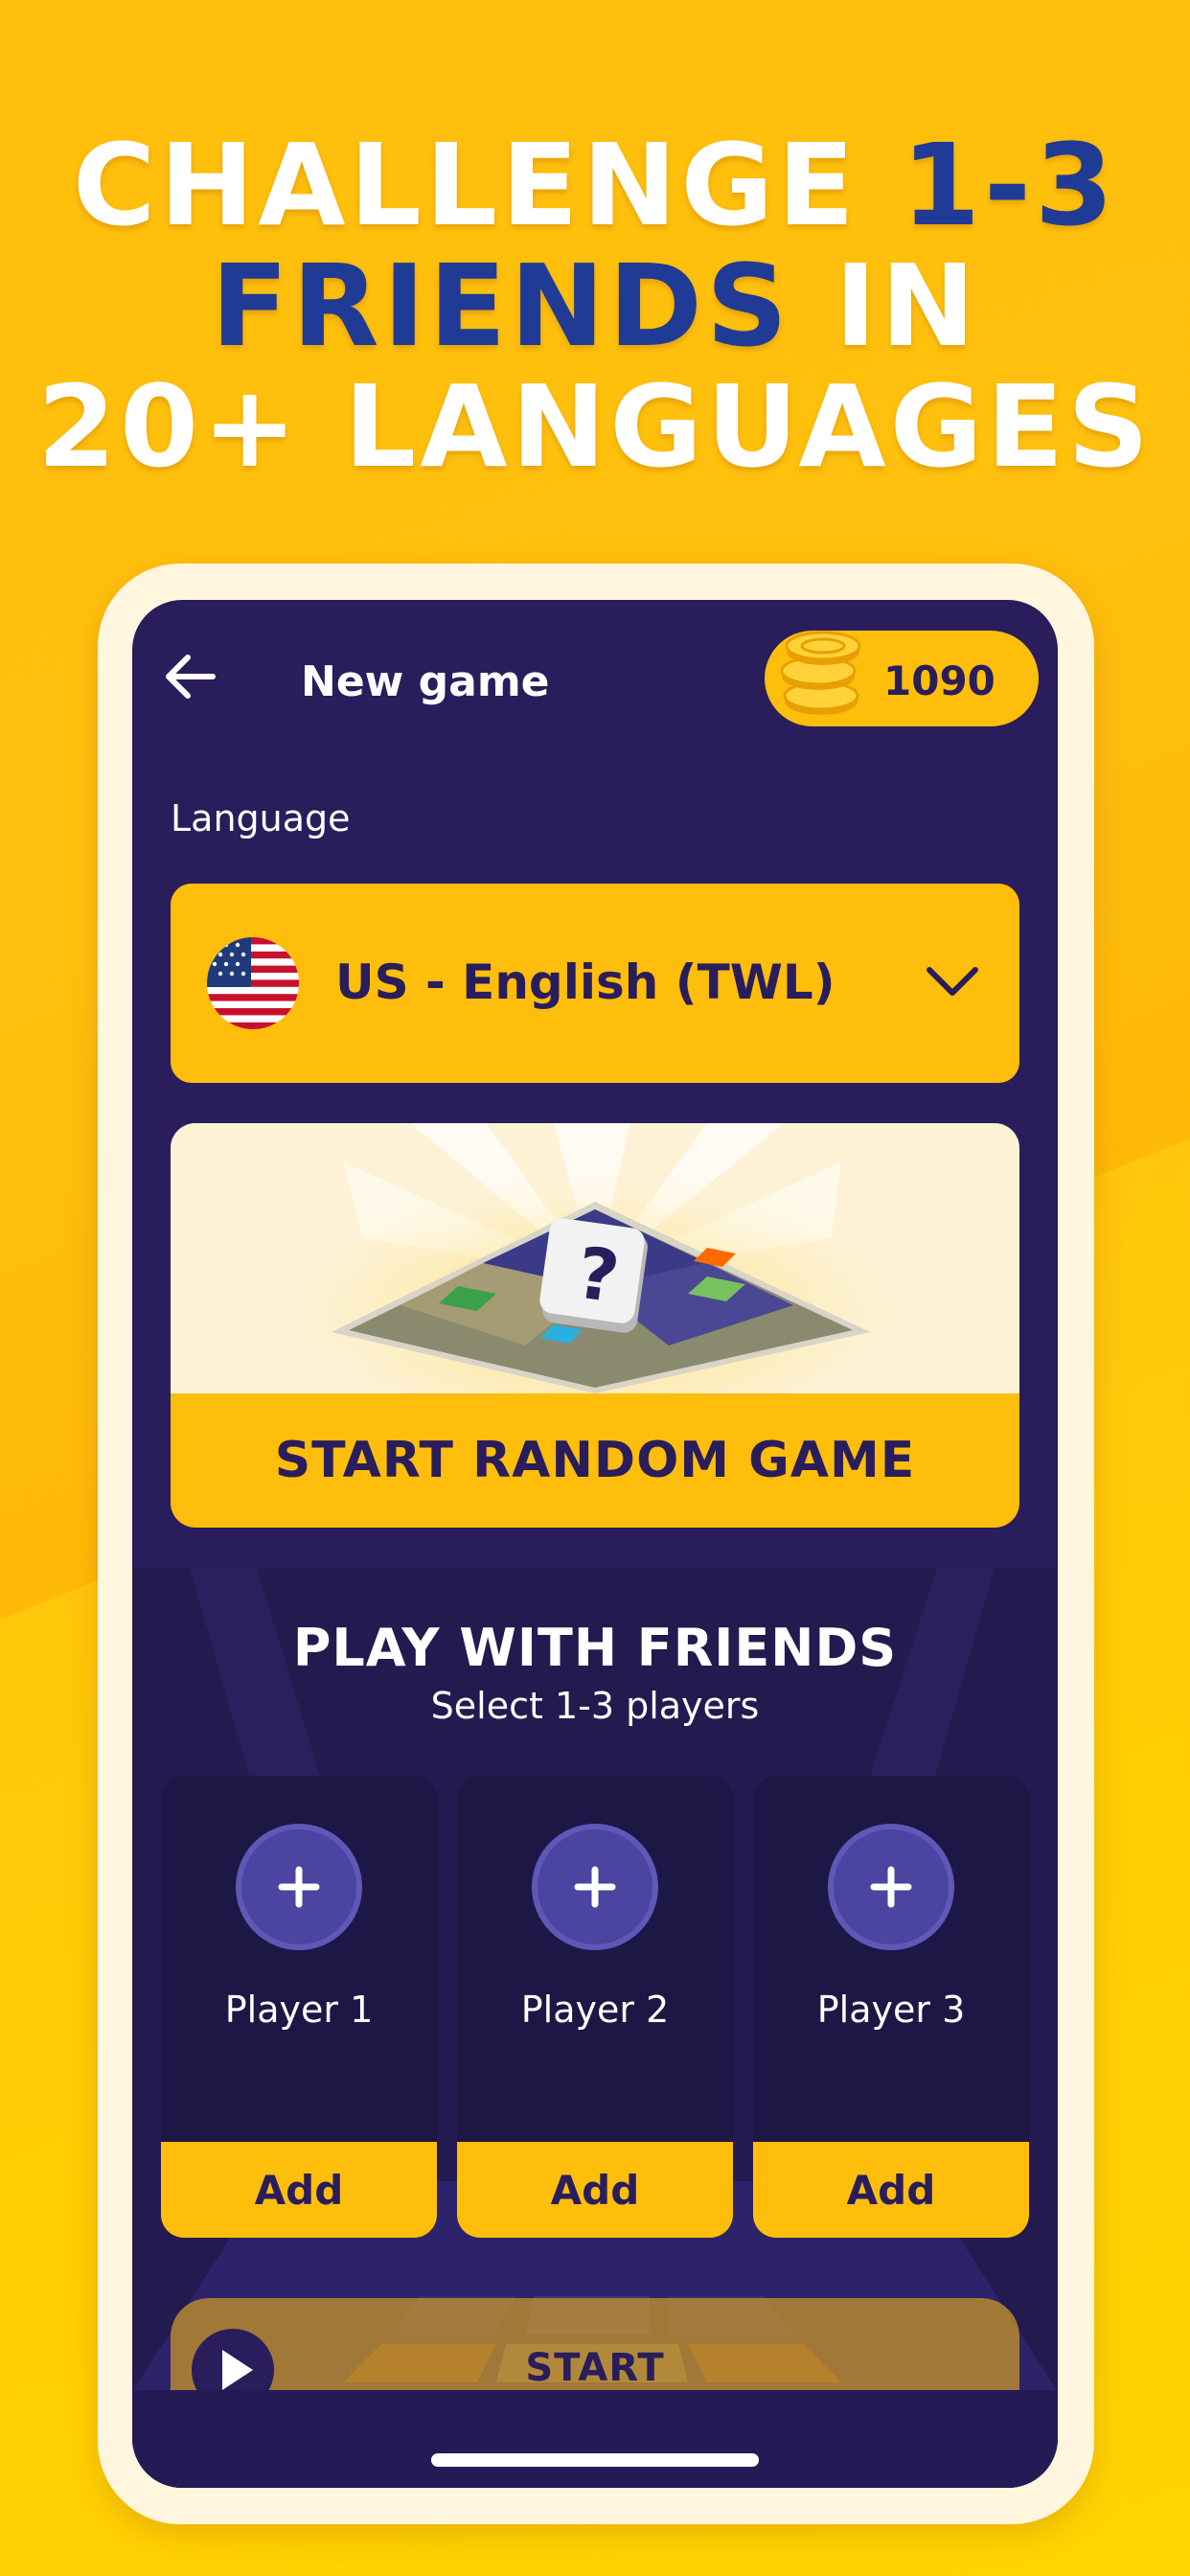 The width and height of the screenshot is (1190, 2576). What do you see at coordinates (595, 2460) in the screenshot?
I see `home-indicator` at bounding box center [595, 2460].